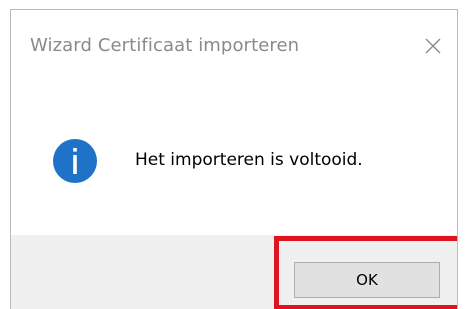 Image resolution: width=466 pixels, height=309 pixels. Describe the element at coordinates (75, 161) in the screenshot. I see `info-icon` at that location.